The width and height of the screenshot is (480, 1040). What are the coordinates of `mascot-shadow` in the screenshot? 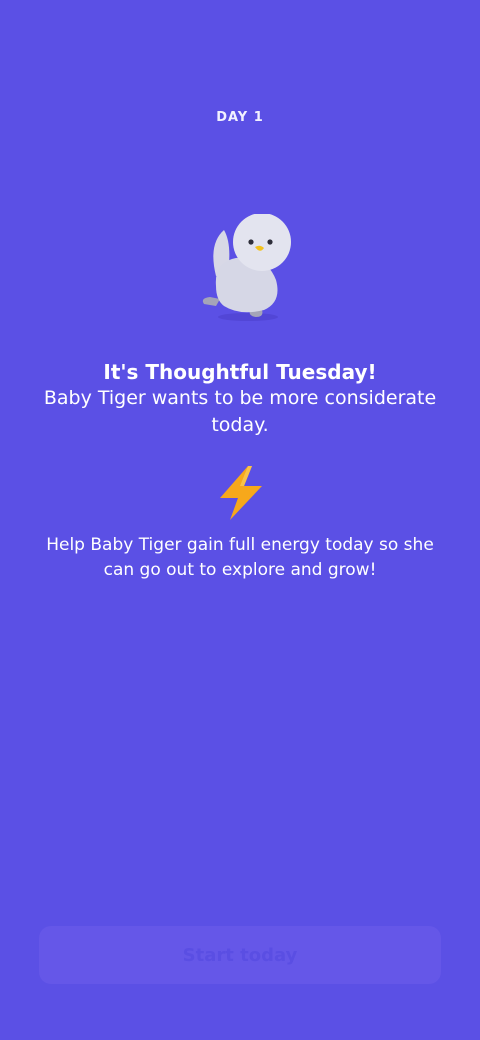 It's located at (248, 317).